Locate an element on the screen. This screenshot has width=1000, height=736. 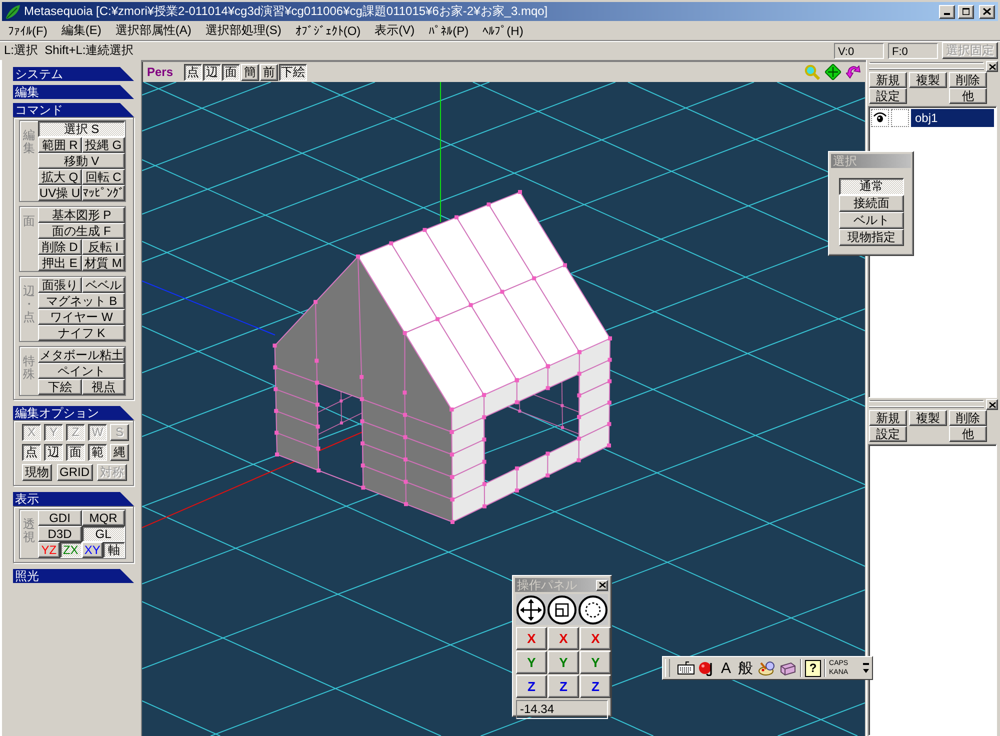
palette-icon is located at coordinates (767, 668).